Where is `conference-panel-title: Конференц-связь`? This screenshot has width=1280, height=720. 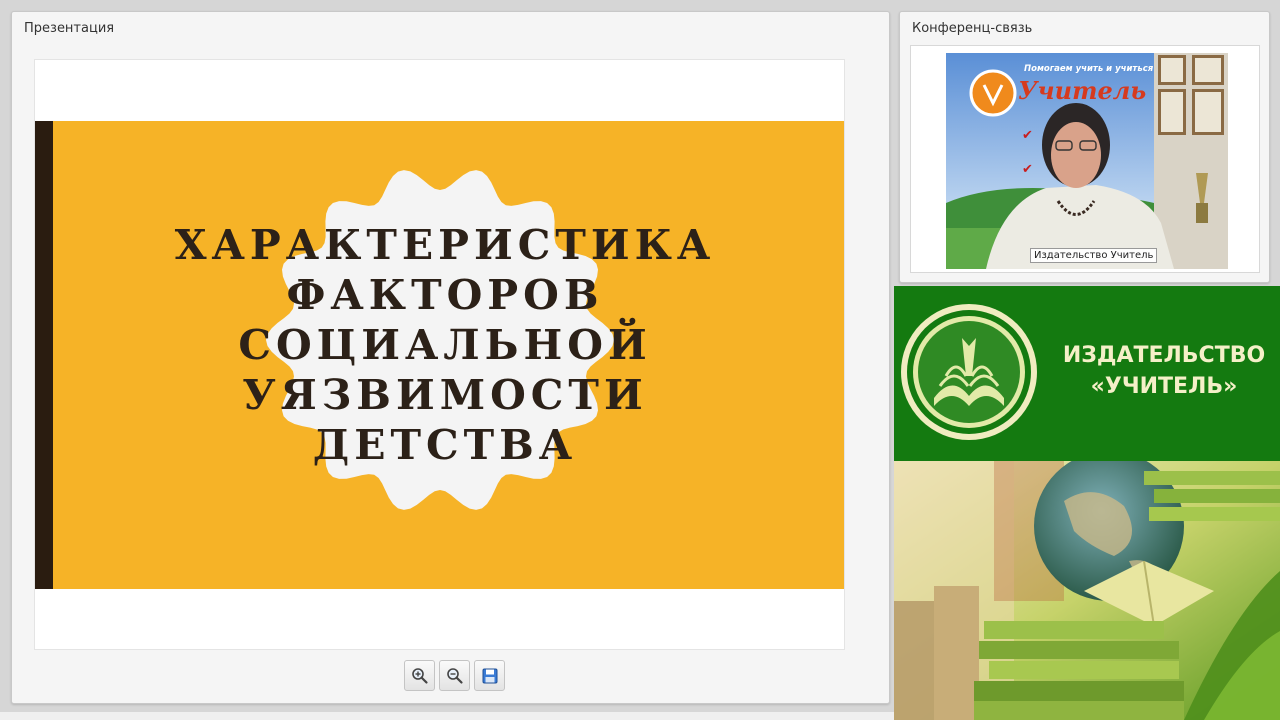
conference-panel-title: Конференц-связь is located at coordinates (972, 28).